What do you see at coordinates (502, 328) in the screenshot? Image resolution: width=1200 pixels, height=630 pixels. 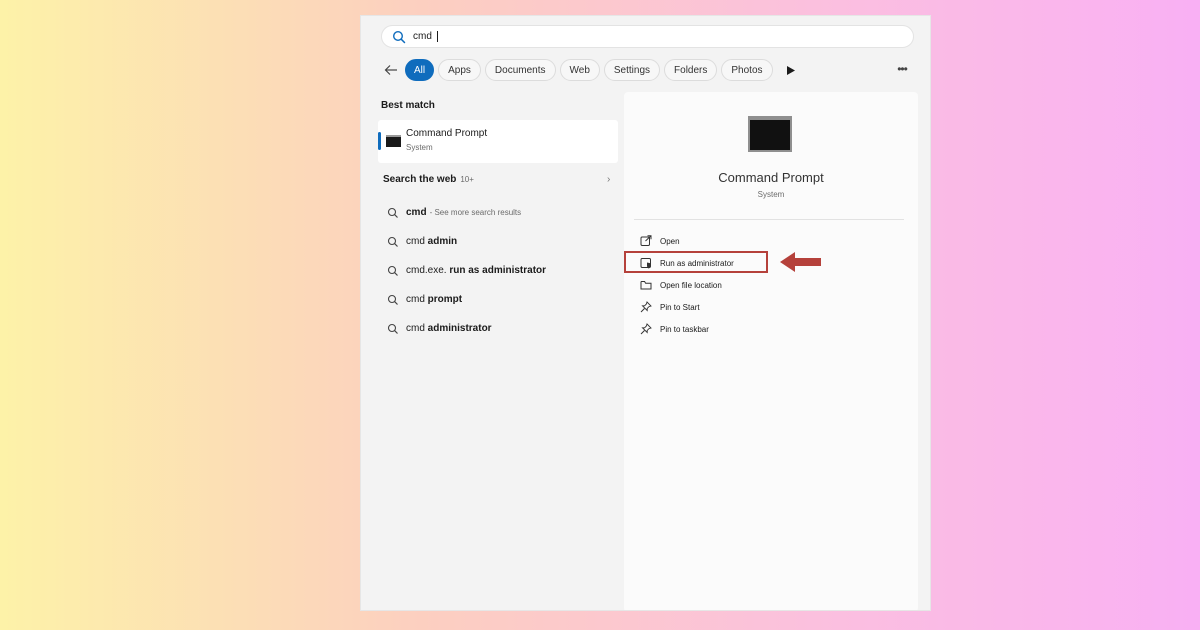 I see `web-result-item: cmd administrator` at bounding box center [502, 328].